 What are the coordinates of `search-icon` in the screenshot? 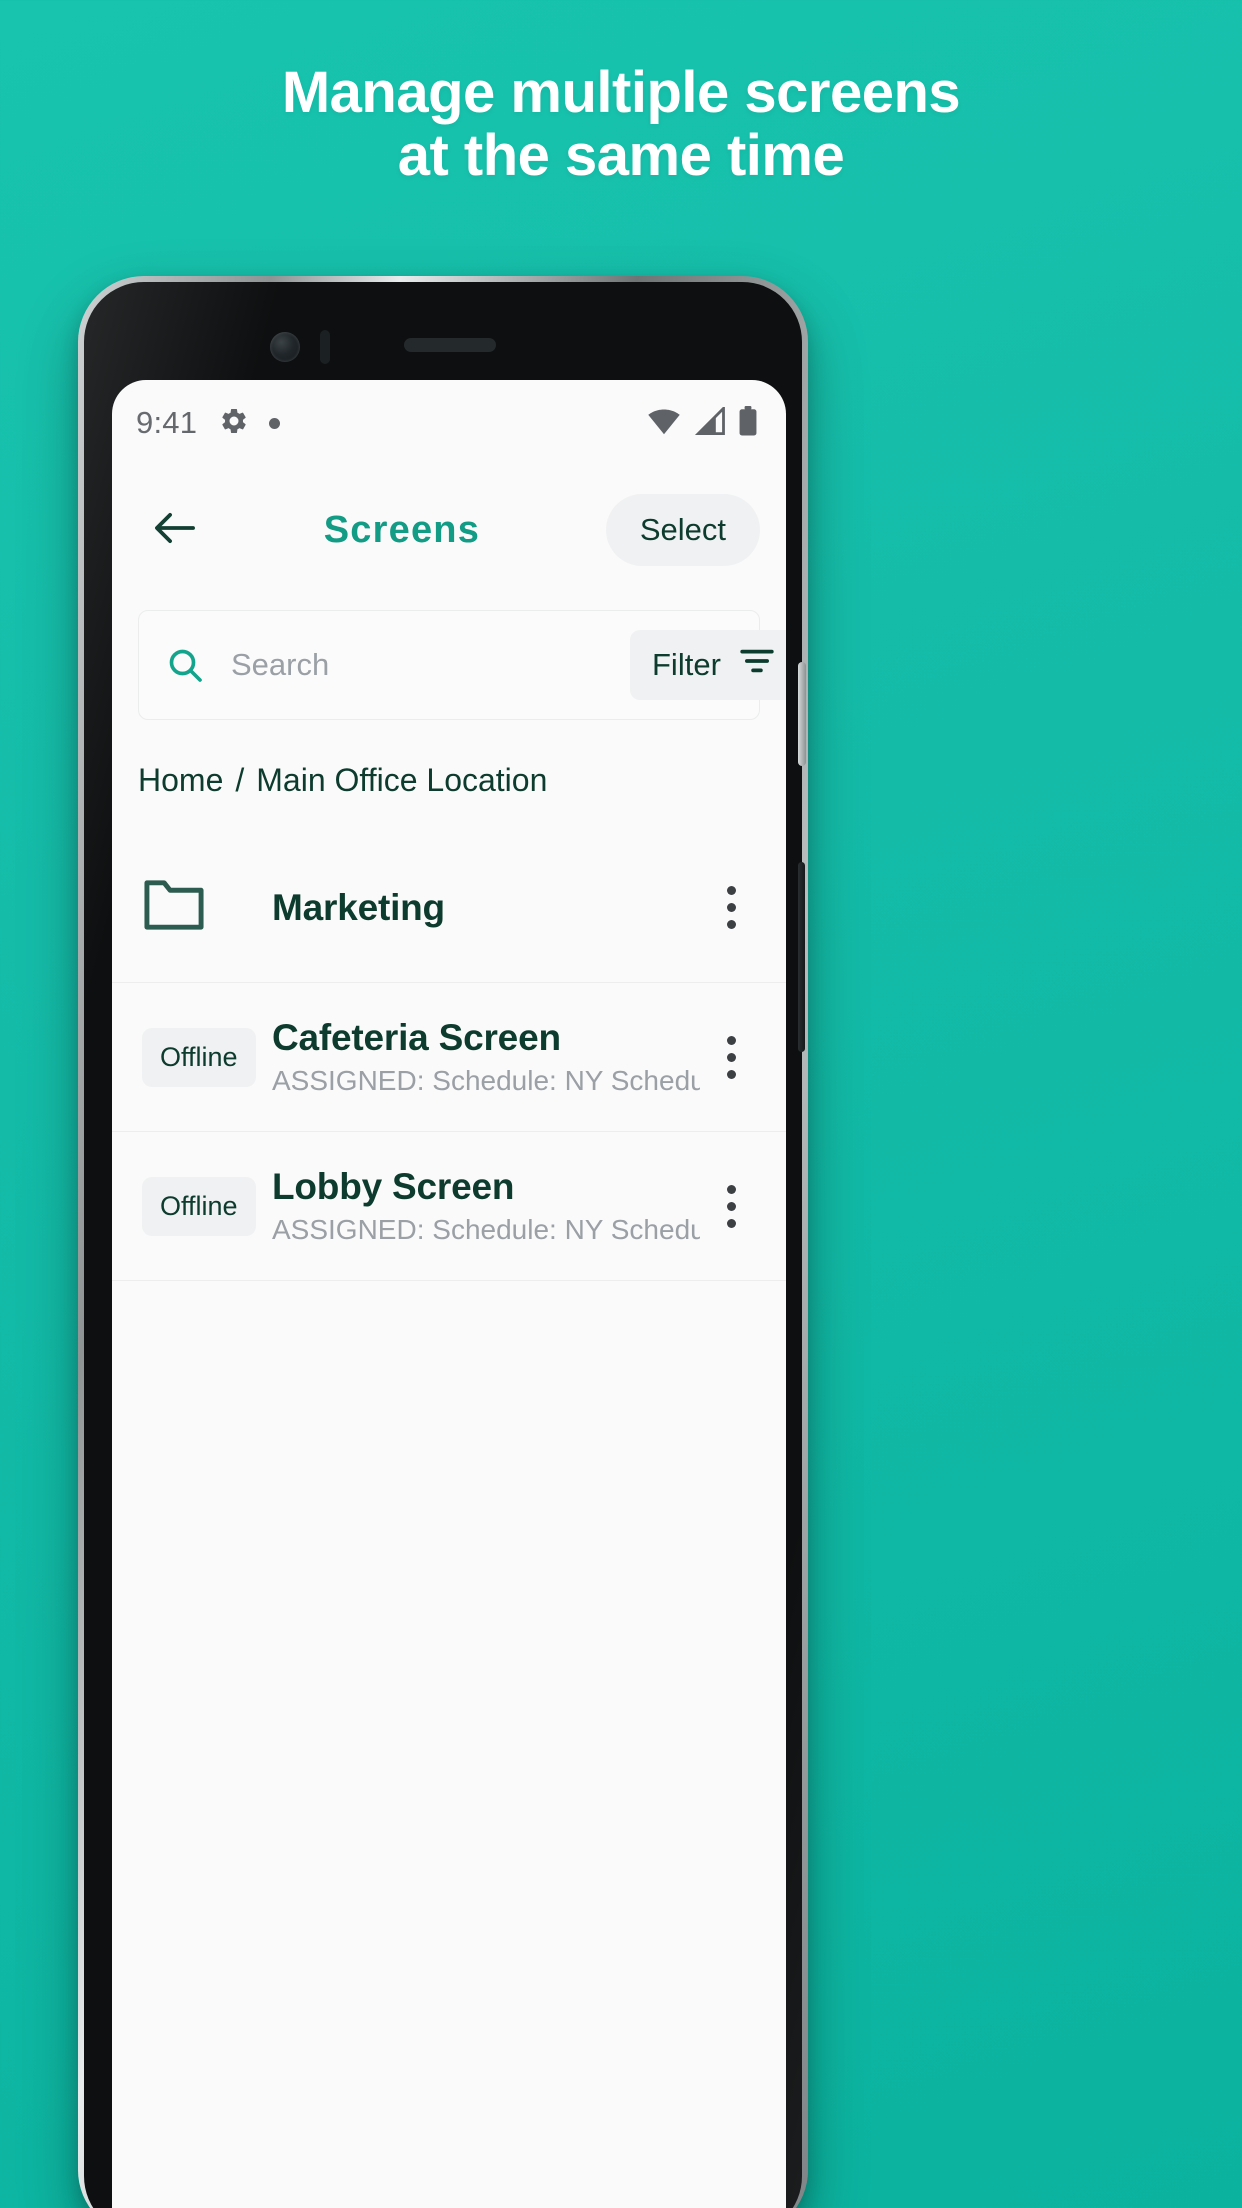 It's located at (185, 665).